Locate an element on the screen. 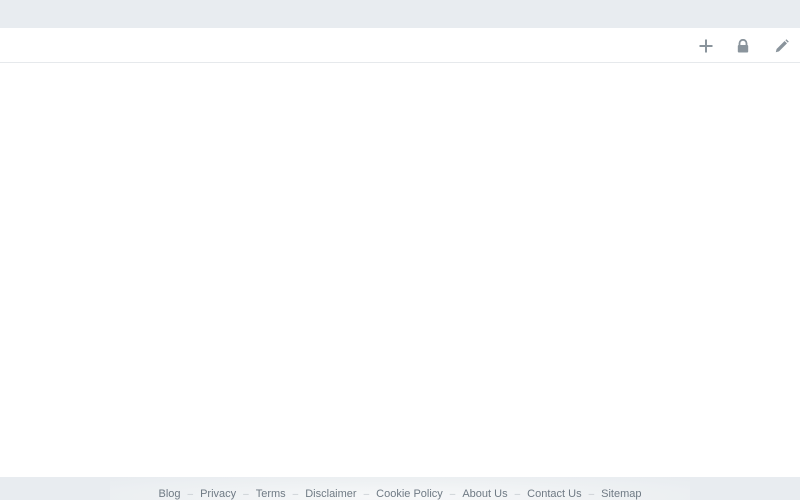 The image size is (800, 500). lock-icon is located at coordinates (743, 46).